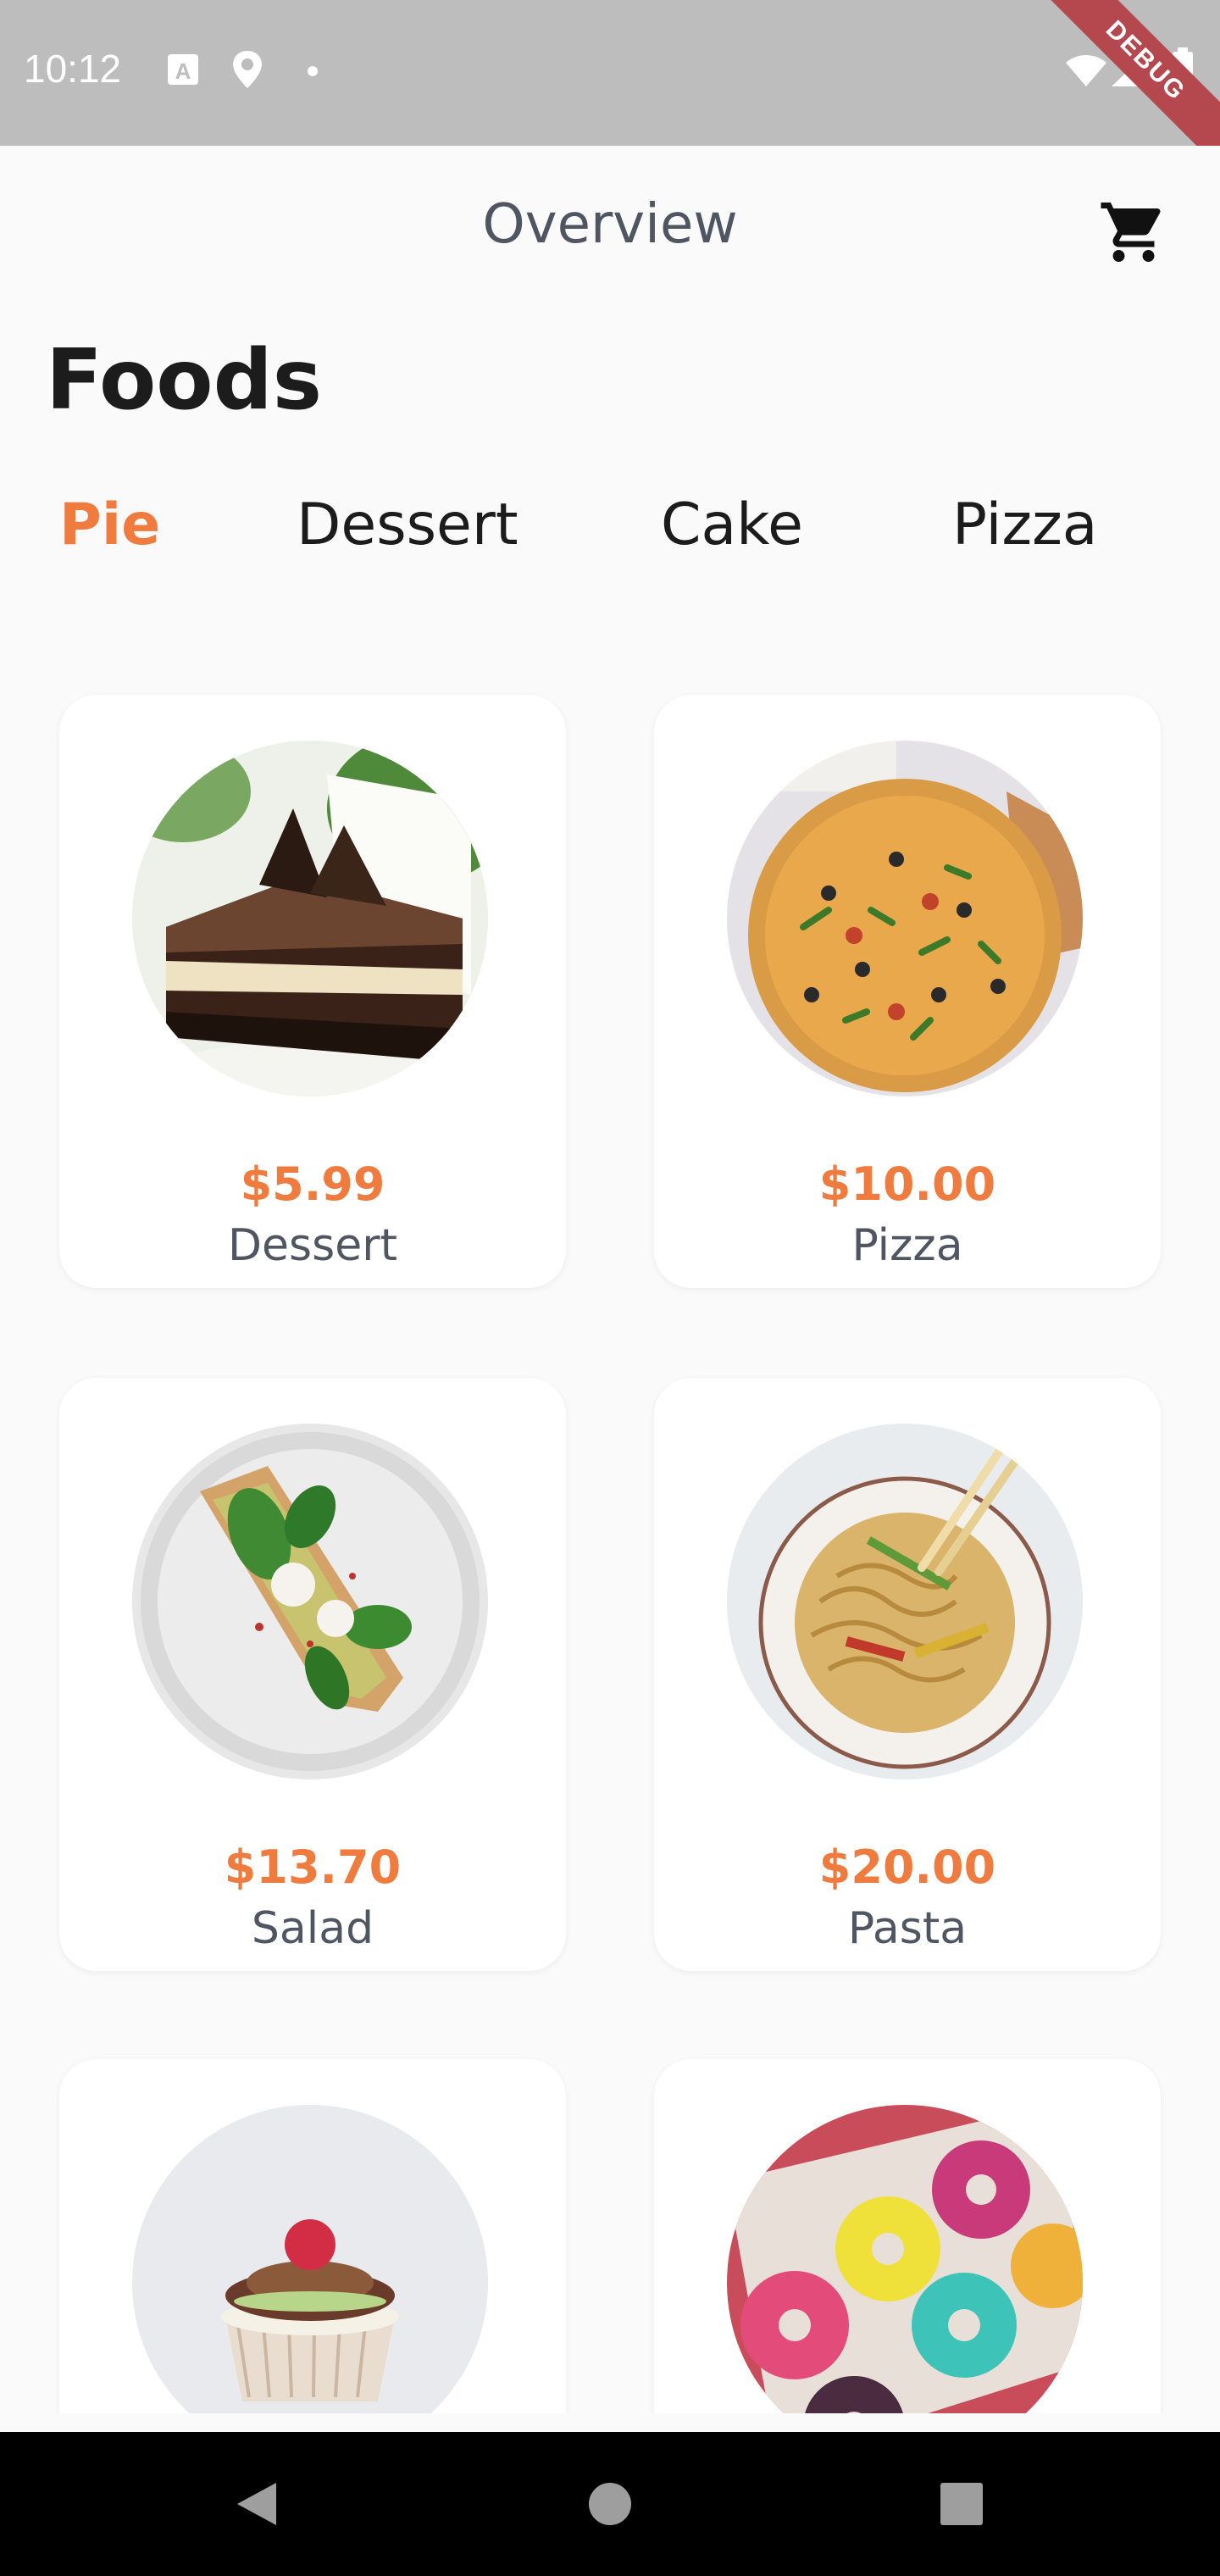 The width and height of the screenshot is (1220, 2576). I want to click on home-icon, so click(610, 2514).